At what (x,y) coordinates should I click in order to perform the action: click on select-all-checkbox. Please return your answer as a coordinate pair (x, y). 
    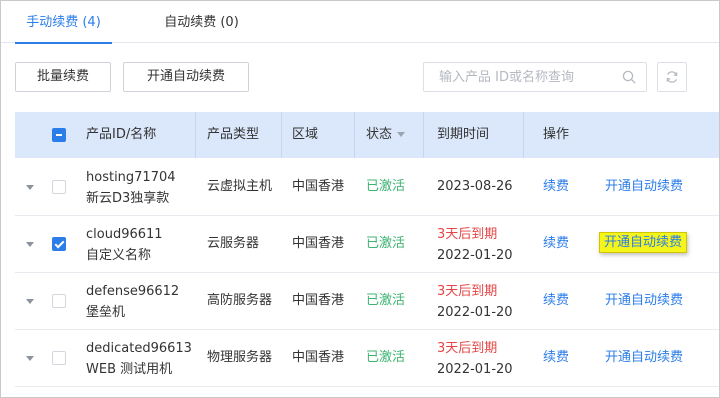
    Looking at the image, I should click on (59, 135).